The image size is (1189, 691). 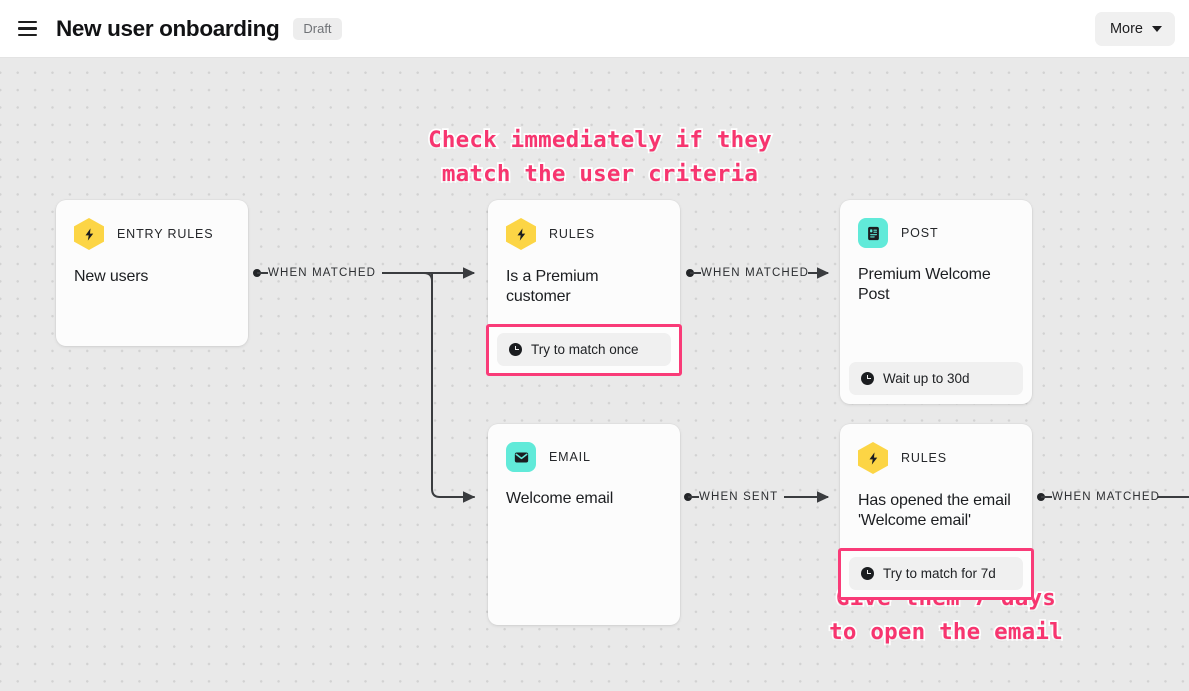 I want to click on node-footer-highlighted: Try to match for 7d, so click(x=936, y=573).